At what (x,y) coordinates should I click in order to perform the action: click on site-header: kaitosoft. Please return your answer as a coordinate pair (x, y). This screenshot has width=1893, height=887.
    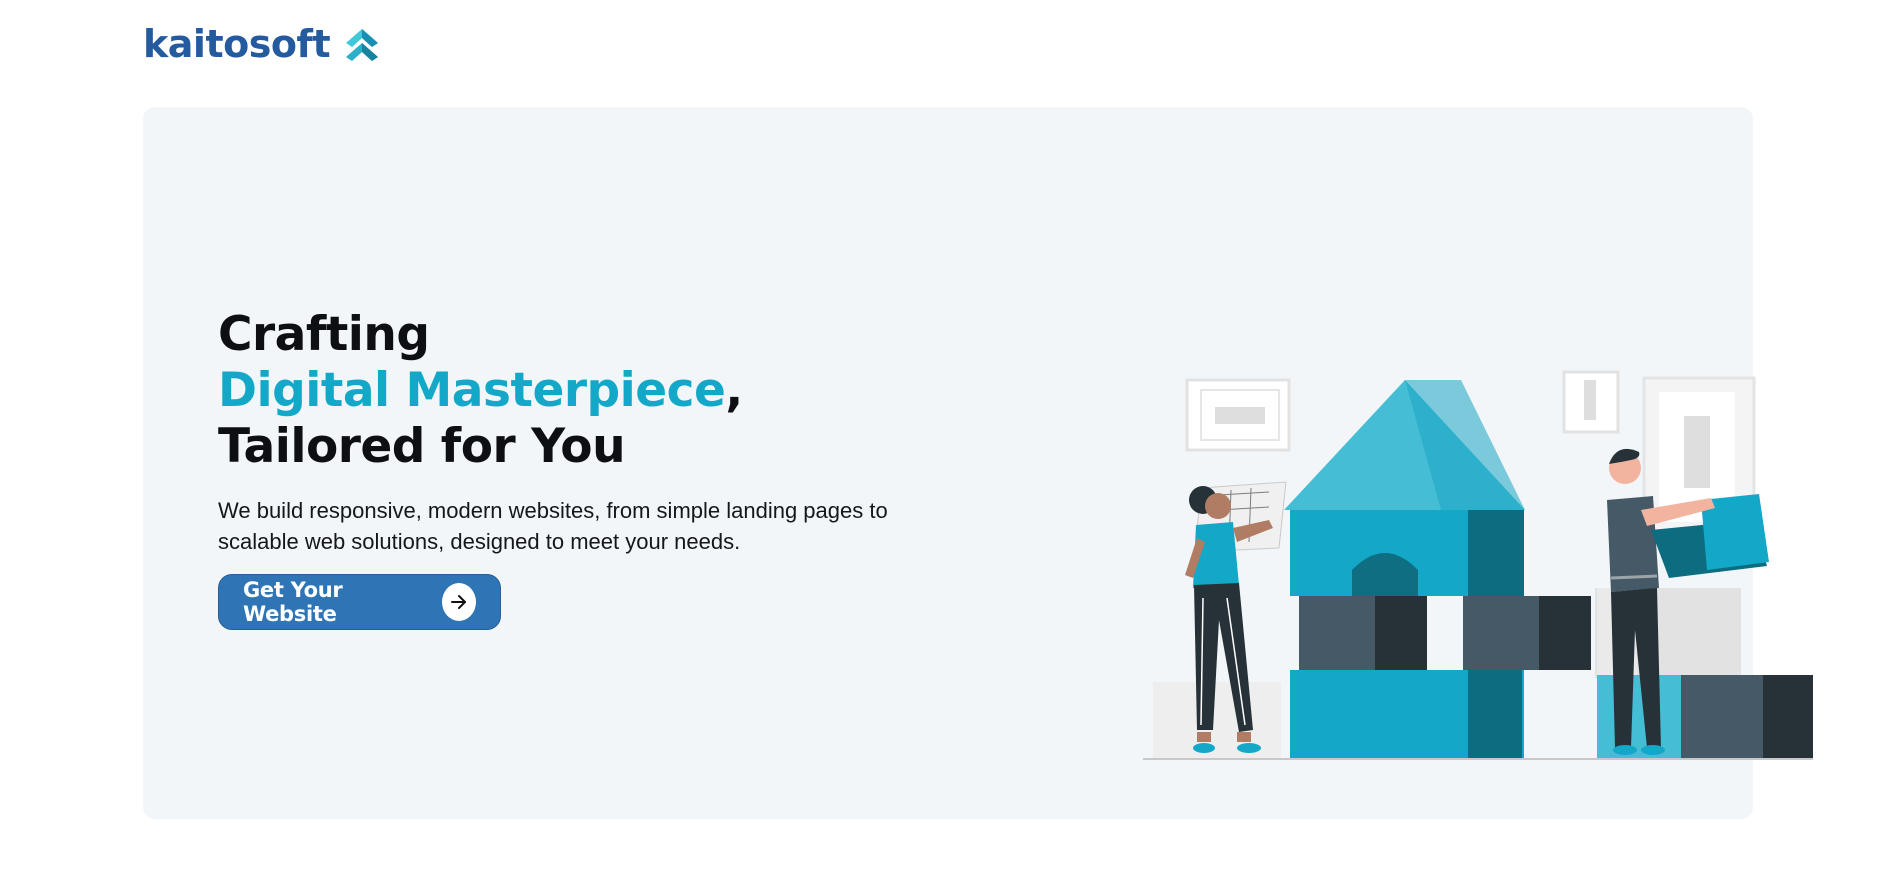
    Looking at the image, I should click on (261, 44).